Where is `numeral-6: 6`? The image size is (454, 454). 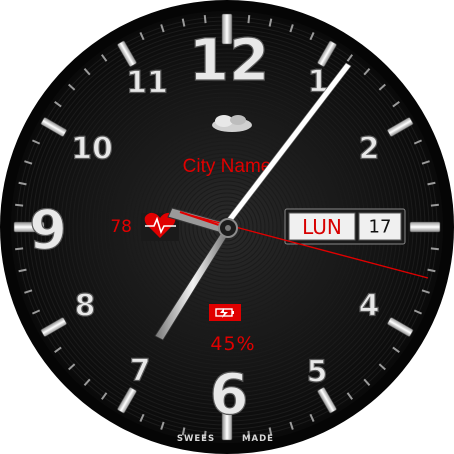
numeral-6: 6 is located at coordinates (229, 395).